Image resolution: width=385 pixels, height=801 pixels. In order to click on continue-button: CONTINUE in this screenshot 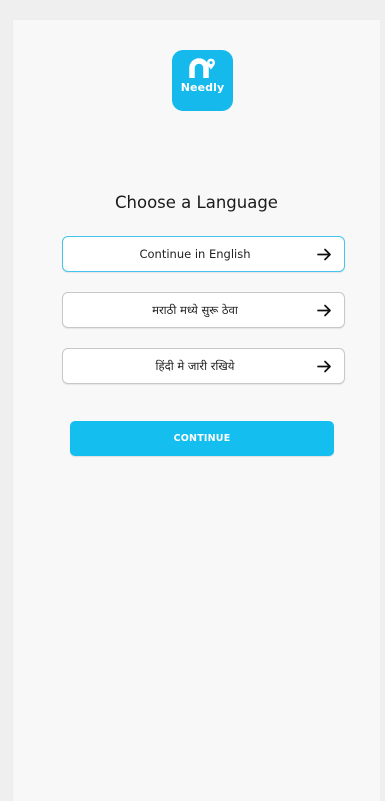, I will do `click(202, 438)`.